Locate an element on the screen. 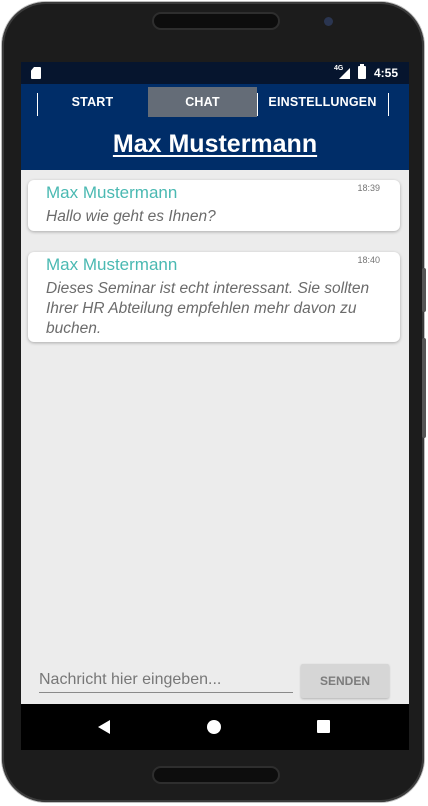 The image size is (428, 806). tab-chat: CHAT is located at coordinates (202, 102).